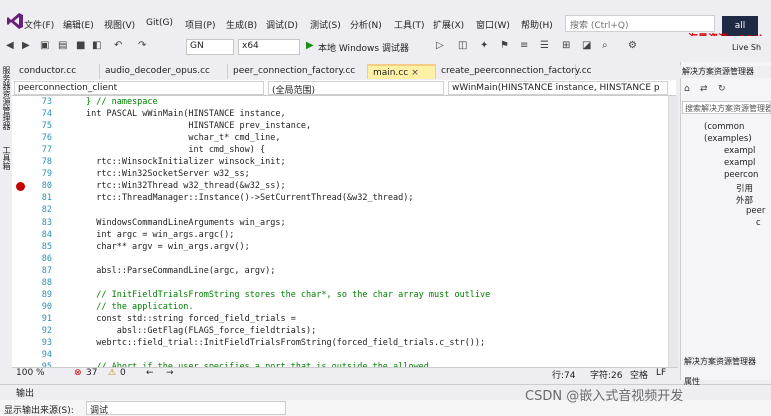 This screenshot has width=771, height=416. What do you see at coordinates (720, 361) in the screenshot?
I see `solution-explorer-bottom-tab: 解决方案资源管理器` at bounding box center [720, 361].